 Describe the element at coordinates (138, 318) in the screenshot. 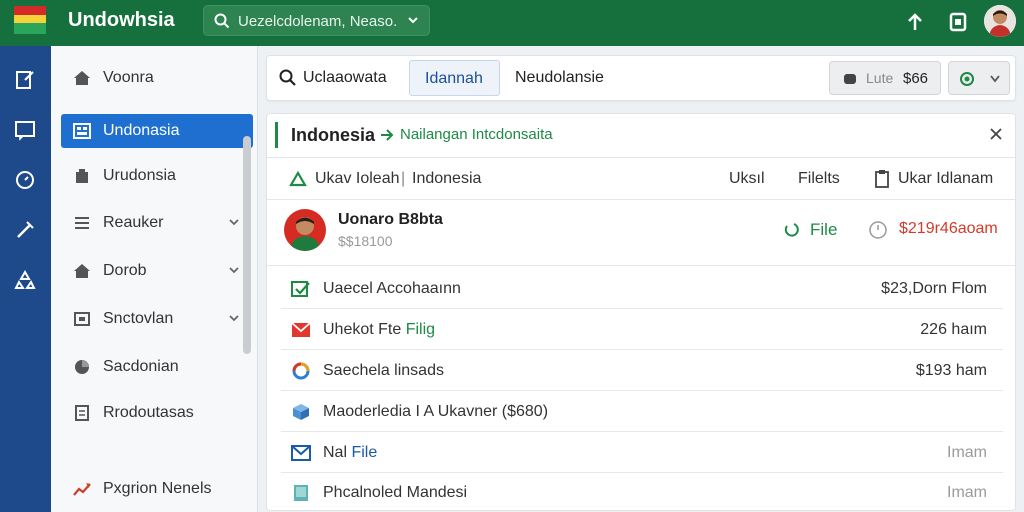

I see `sidebar-item-label: Snctovlan` at that location.